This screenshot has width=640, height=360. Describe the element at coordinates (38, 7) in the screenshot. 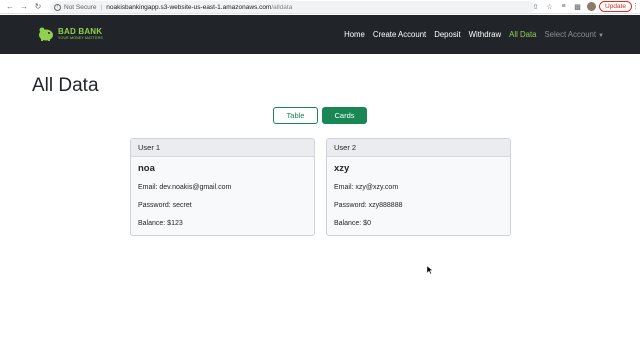

I see `reload-icon: ↻` at that location.